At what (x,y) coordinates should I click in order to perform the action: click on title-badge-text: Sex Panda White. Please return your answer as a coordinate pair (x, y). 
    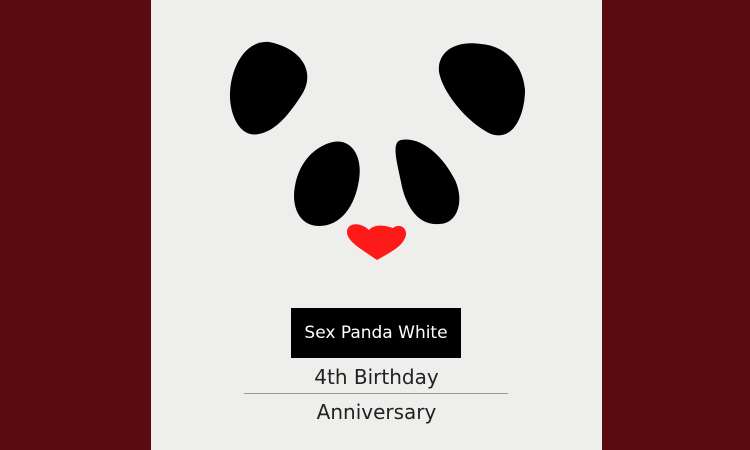
    Looking at the image, I should click on (376, 333).